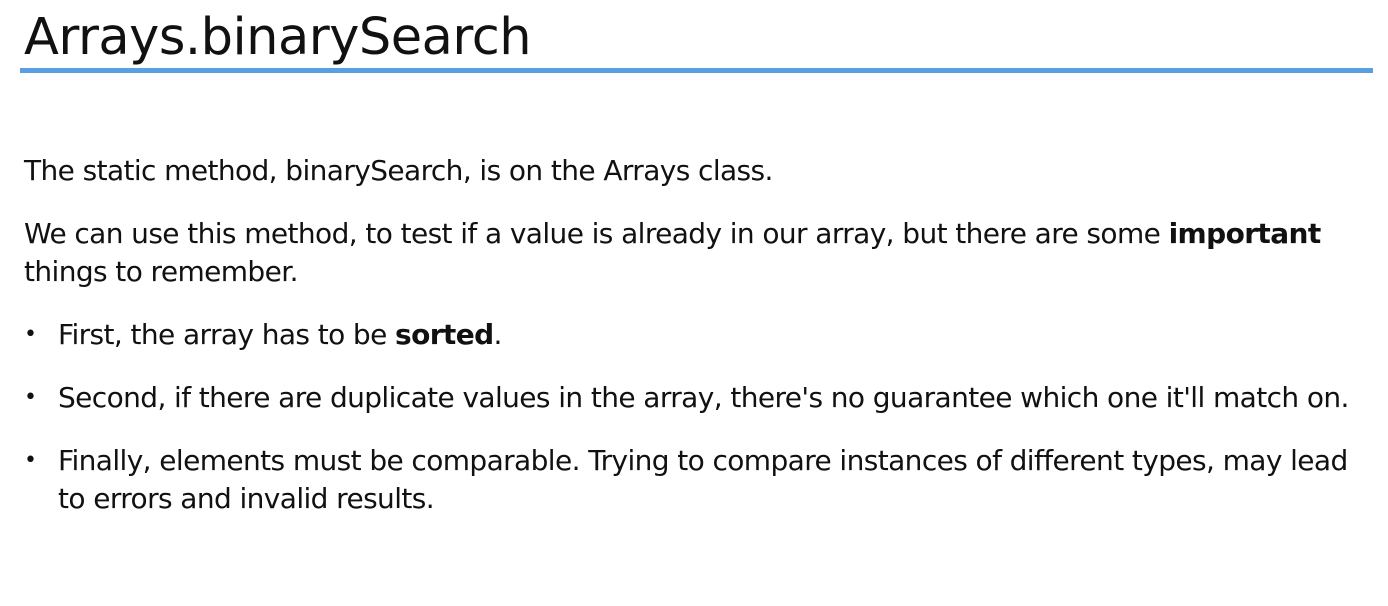  What do you see at coordinates (161, 271) in the screenshot?
I see `usage-paragraph-tail: things to remember.` at bounding box center [161, 271].